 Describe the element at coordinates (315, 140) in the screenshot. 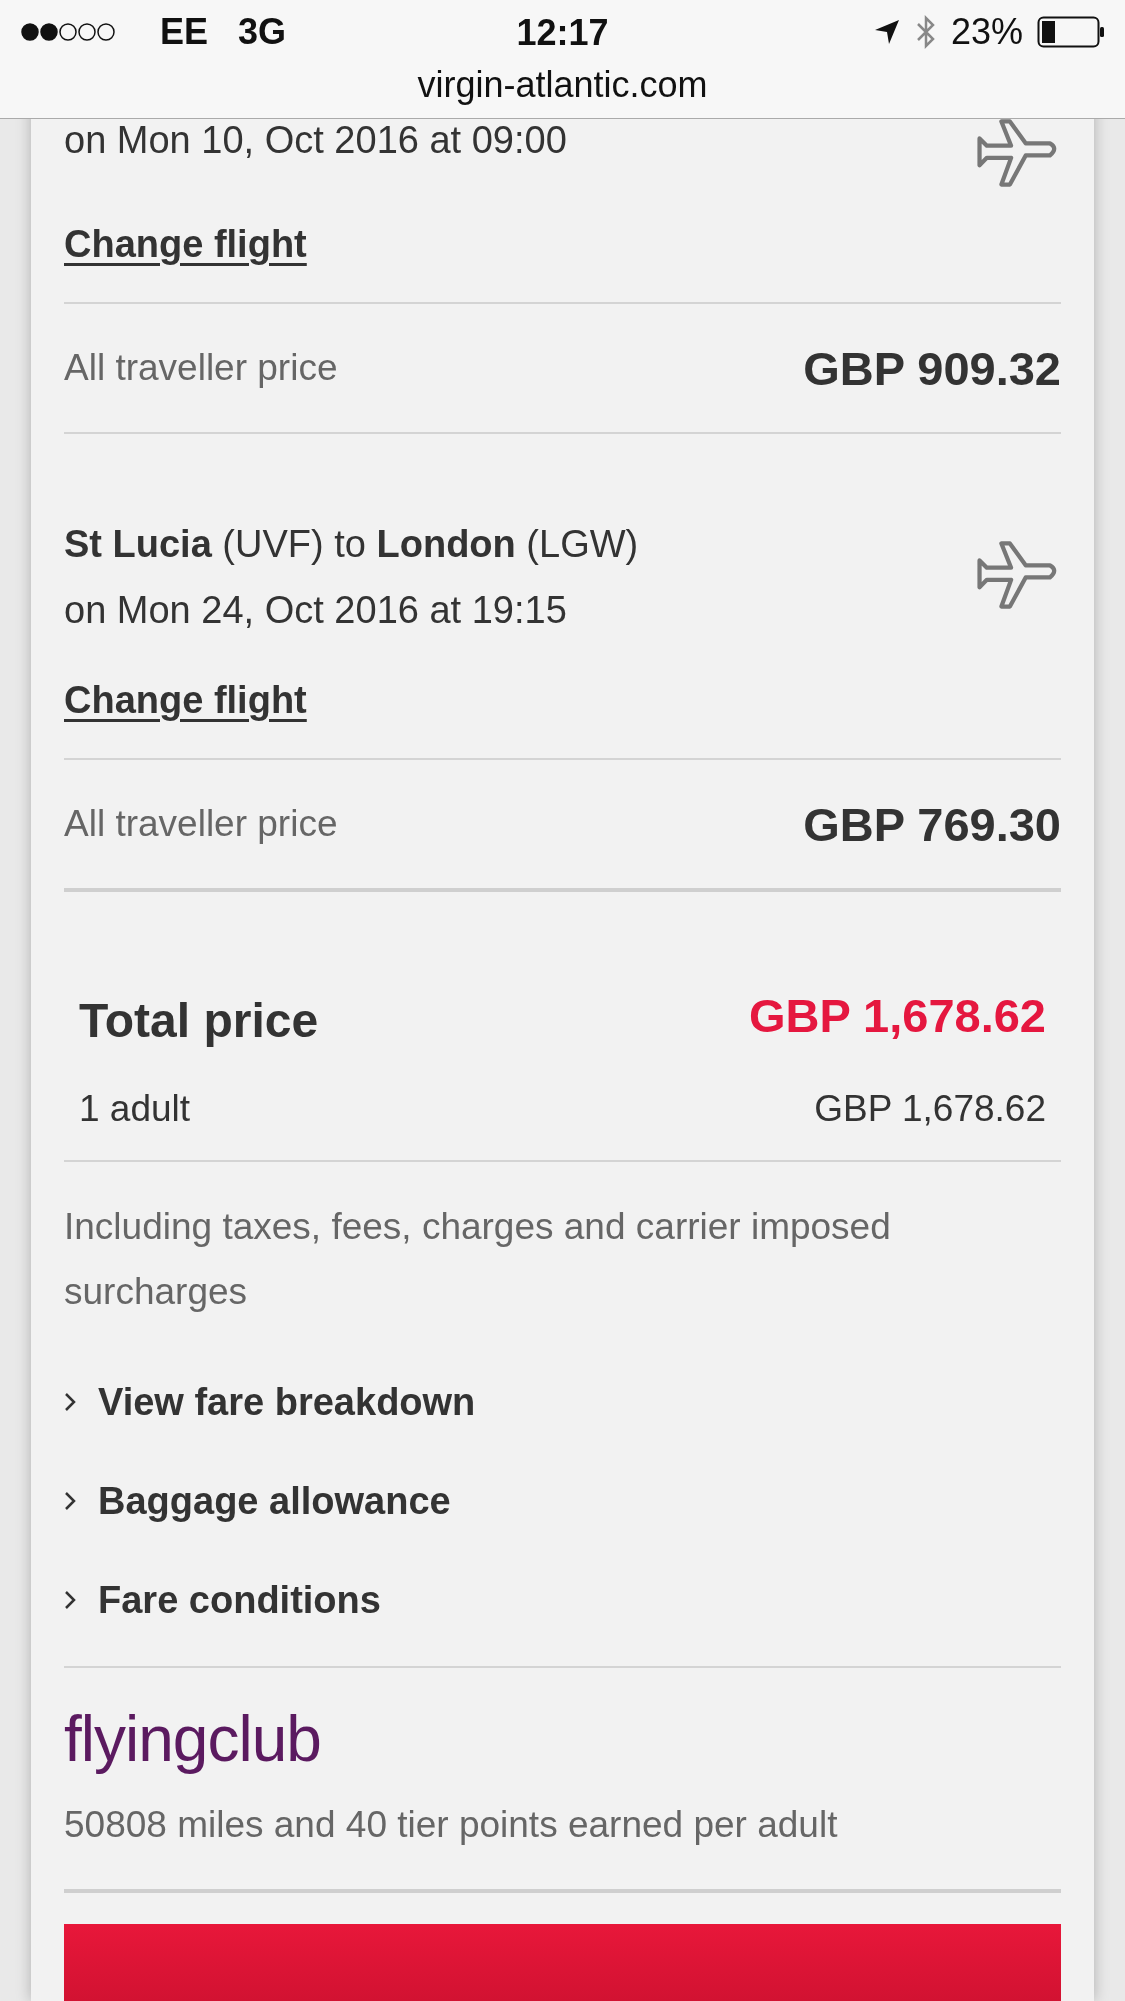

I see `flight-date: on Mon 10, Oct 2016 at 09:00` at that location.